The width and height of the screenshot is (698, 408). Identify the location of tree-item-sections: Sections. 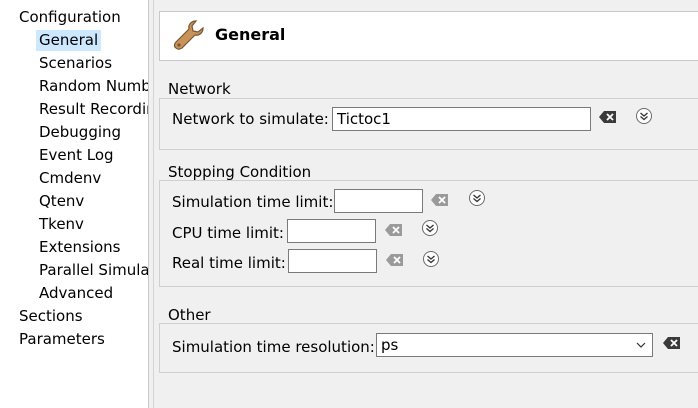
(51, 316).